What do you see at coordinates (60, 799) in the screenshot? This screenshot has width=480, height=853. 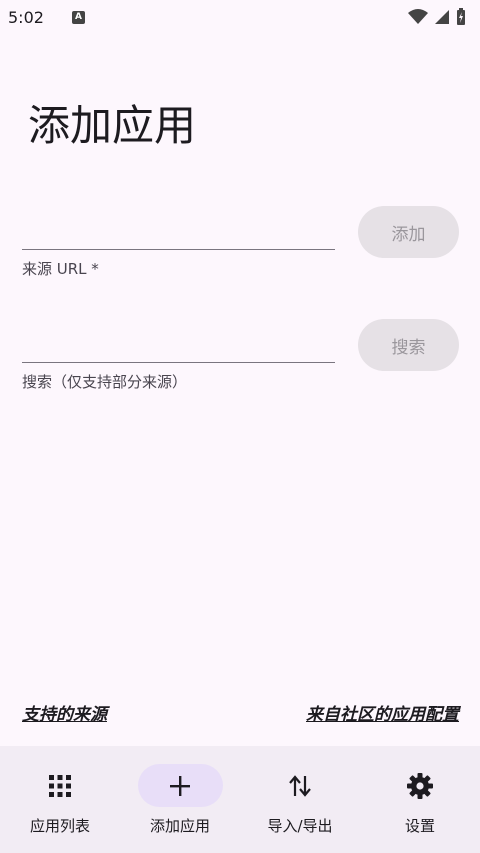 I see `nav-item-app-list: 应用列表` at bounding box center [60, 799].